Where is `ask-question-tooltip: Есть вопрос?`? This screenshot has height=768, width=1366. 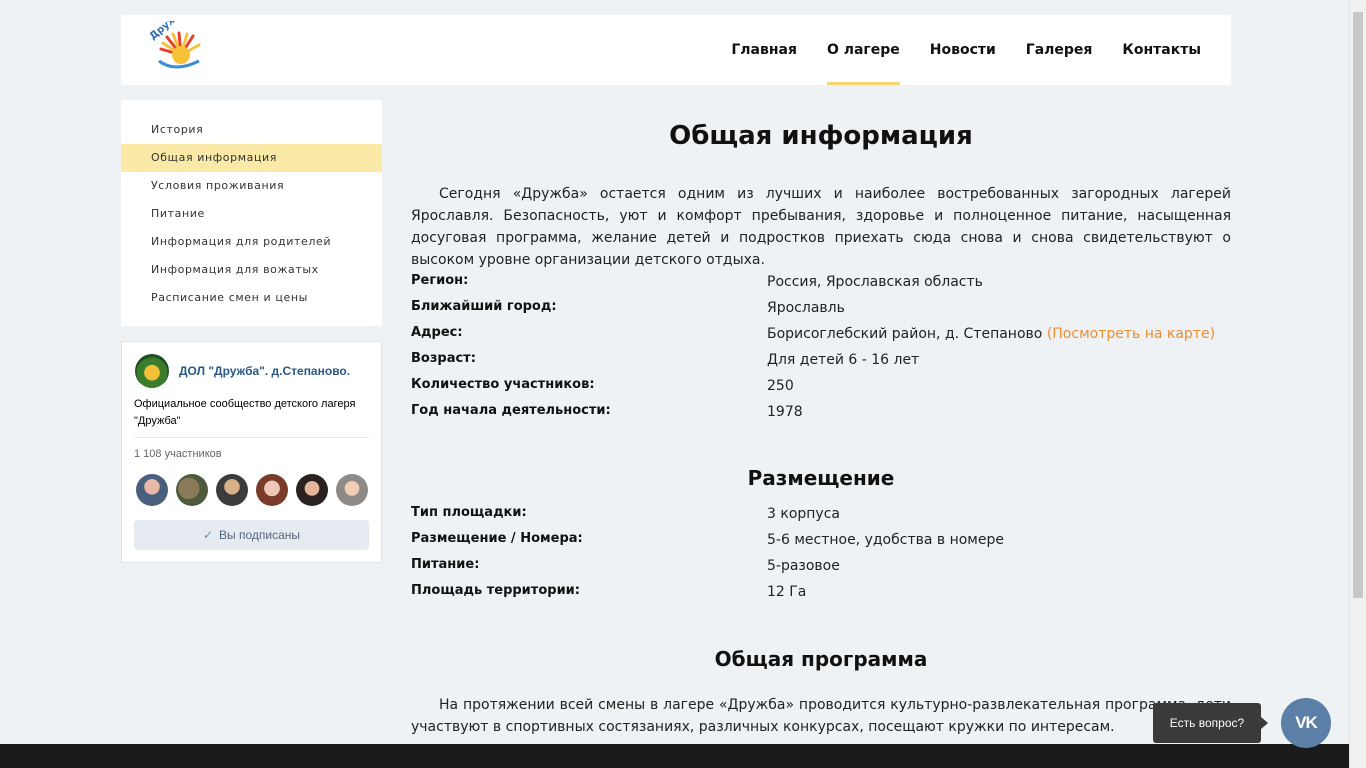
ask-question-tooltip: Есть вопрос? is located at coordinates (1210, 723).